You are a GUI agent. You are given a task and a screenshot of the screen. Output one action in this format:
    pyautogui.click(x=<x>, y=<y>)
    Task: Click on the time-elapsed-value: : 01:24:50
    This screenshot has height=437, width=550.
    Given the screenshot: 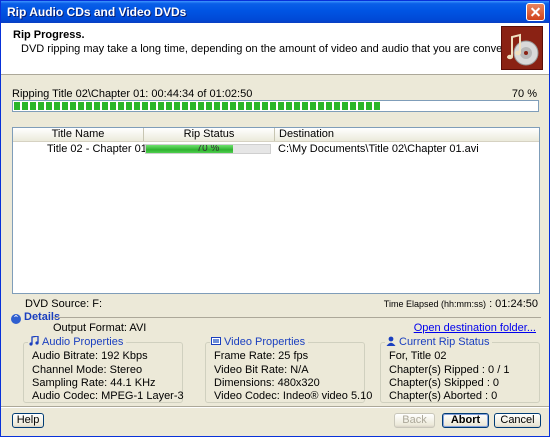 What is the action you would take?
    pyautogui.click(x=513, y=304)
    